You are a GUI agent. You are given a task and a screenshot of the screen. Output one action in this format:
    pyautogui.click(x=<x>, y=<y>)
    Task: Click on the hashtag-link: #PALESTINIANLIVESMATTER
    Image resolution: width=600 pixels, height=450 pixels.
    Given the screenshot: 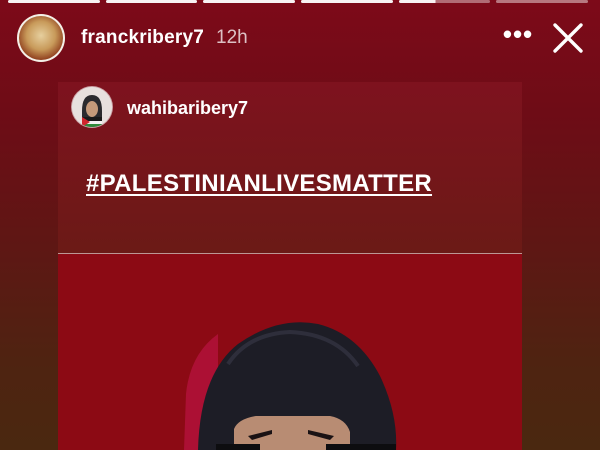 What is the action you would take?
    pyautogui.click(x=259, y=184)
    